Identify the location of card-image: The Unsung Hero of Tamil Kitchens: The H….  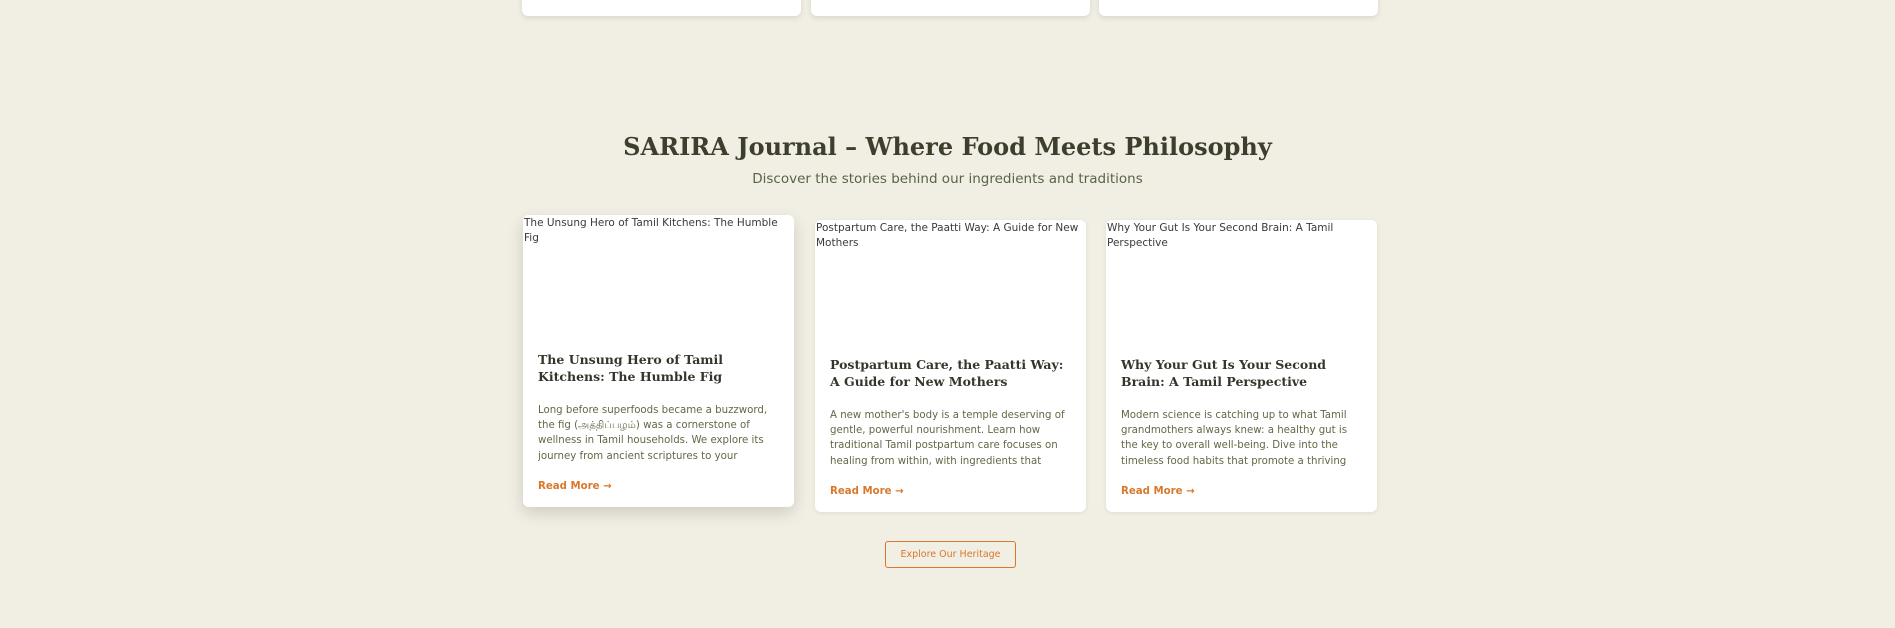
(658, 278).